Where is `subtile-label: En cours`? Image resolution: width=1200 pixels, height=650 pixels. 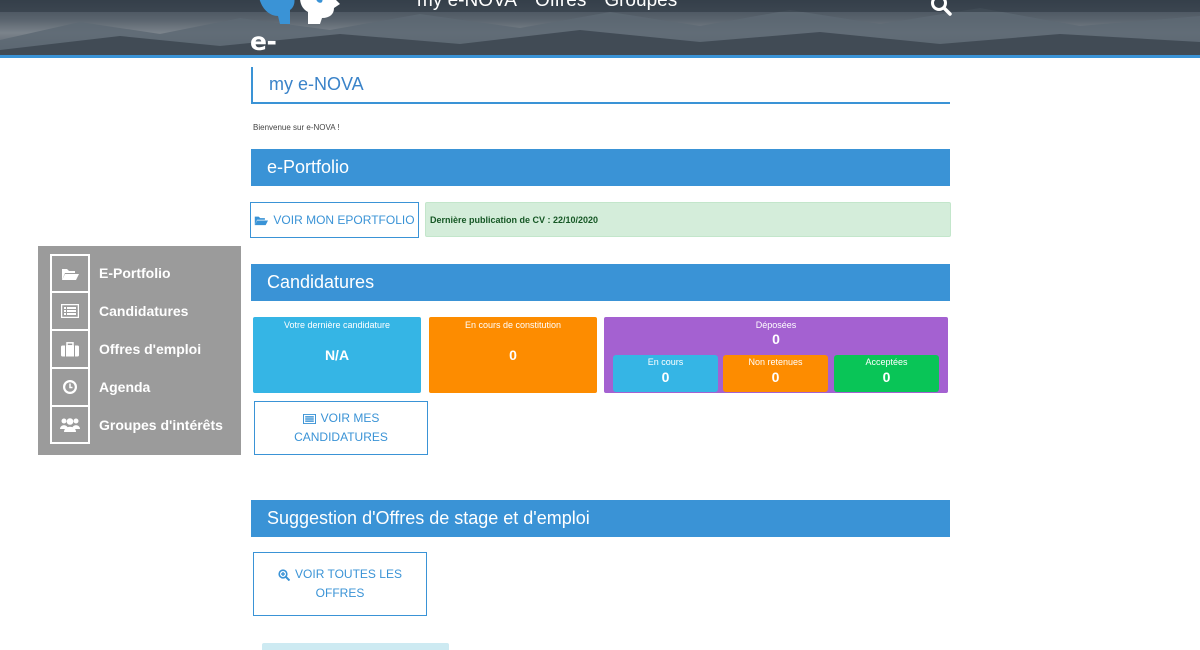
subtile-label: En cours is located at coordinates (665, 362).